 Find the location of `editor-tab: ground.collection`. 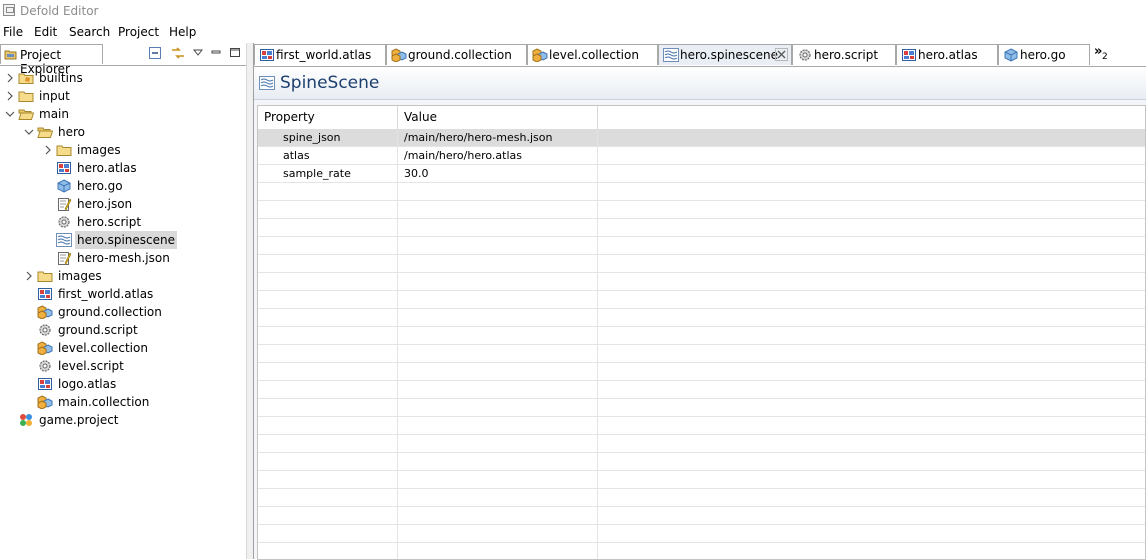

editor-tab: ground.collection is located at coordinates (456, 54).